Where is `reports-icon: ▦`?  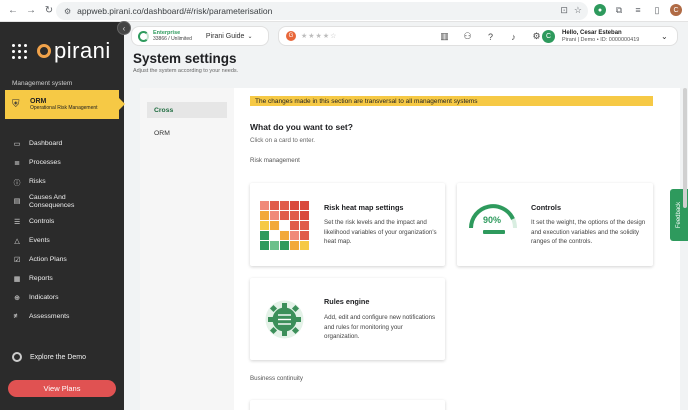
reports-icon: ▦ is located at coordinates (17, 279).